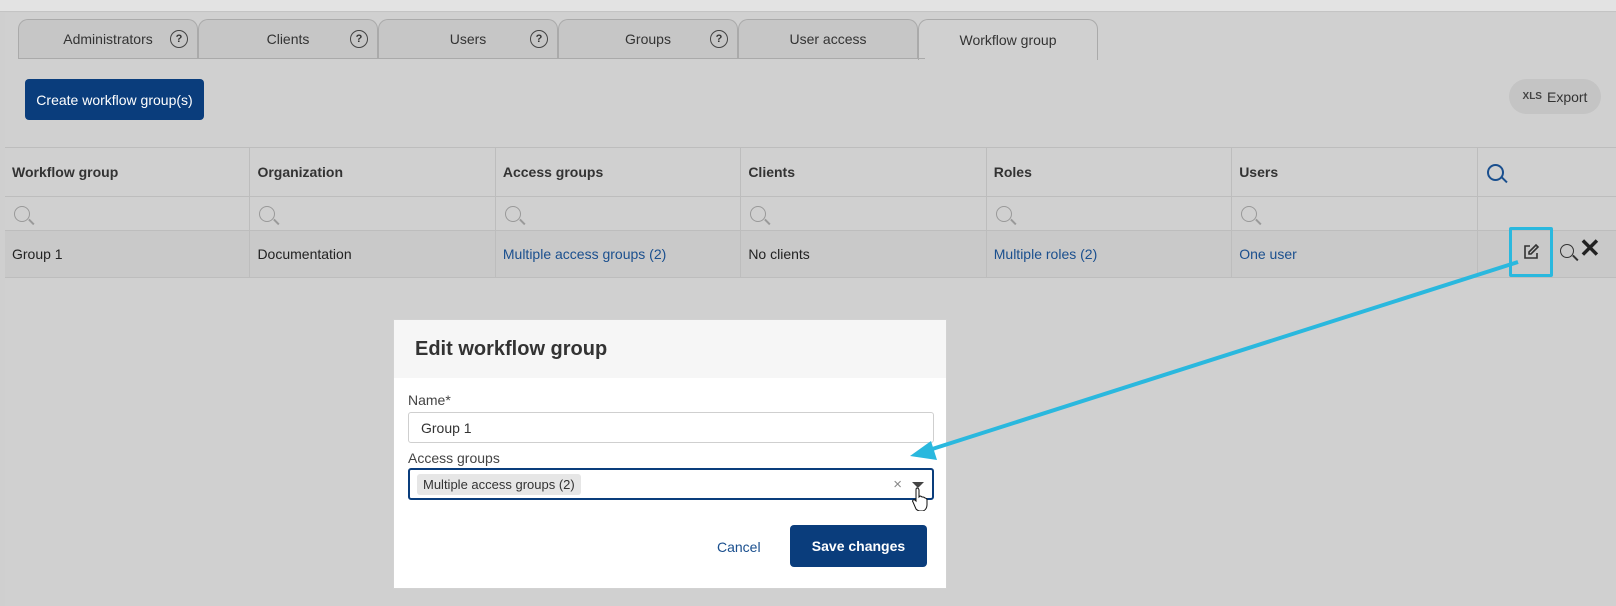  I want to click on filter-workflow-group, so click(128, 213).